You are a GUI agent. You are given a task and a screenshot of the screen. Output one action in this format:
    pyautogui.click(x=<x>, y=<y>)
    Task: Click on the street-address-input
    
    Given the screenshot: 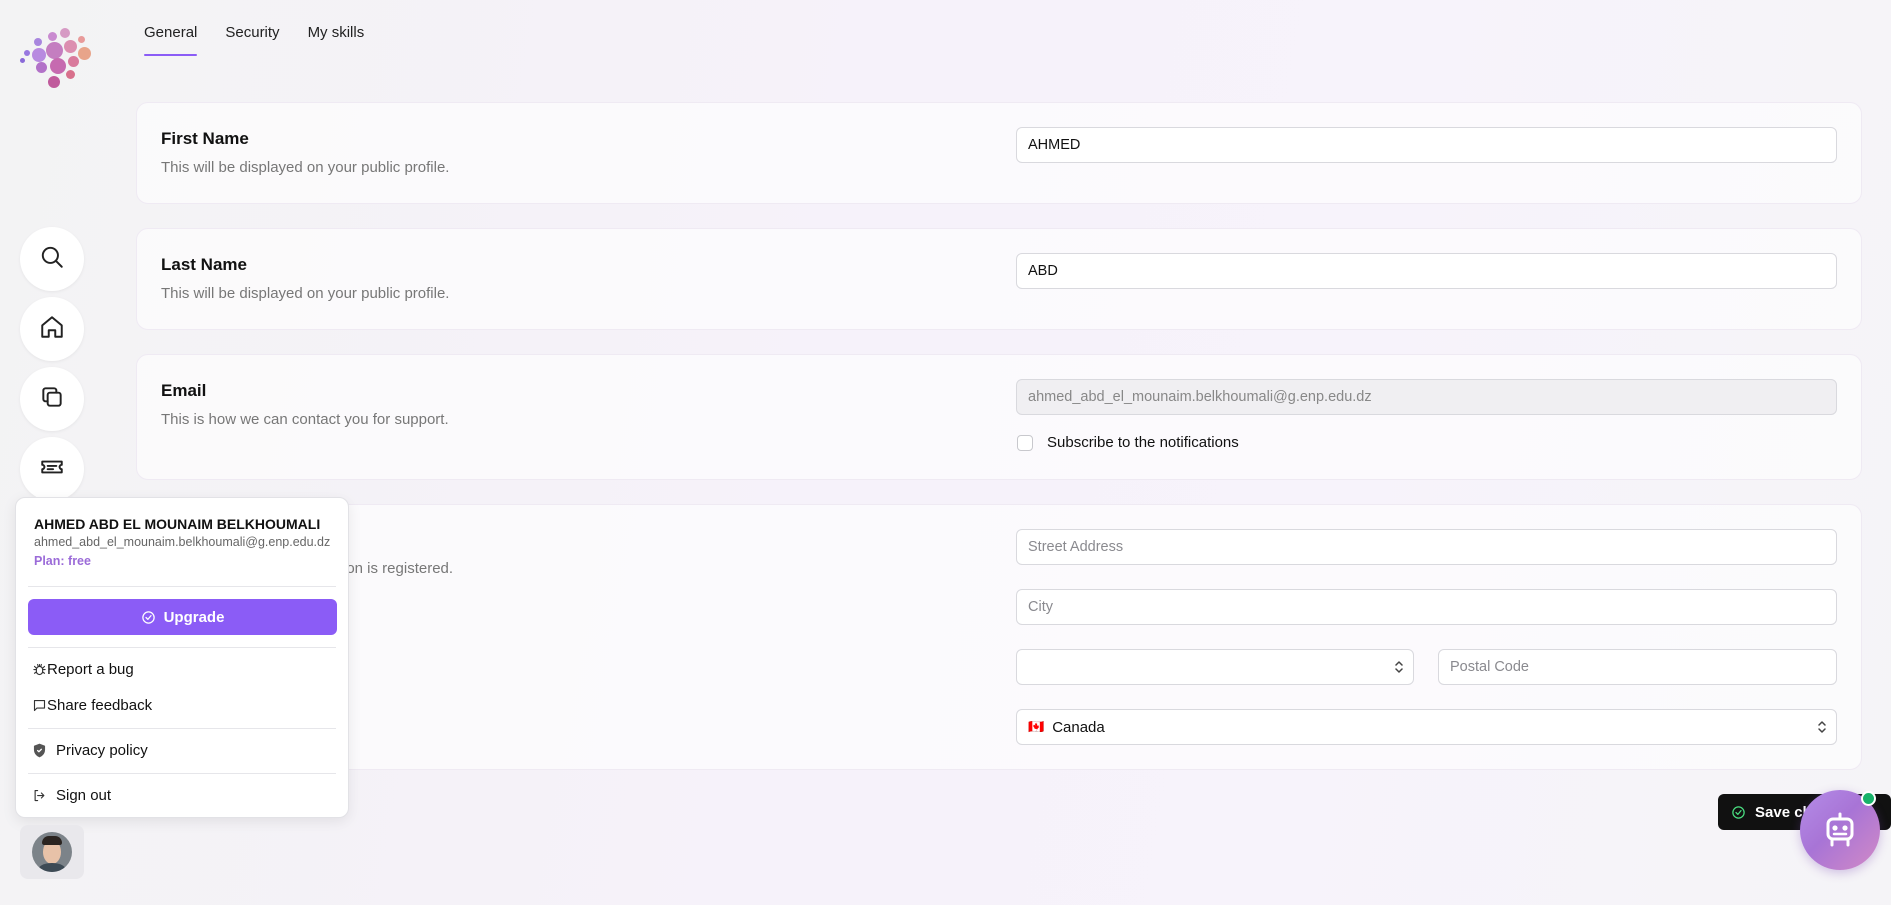 What is the action you would take?
    pyautogui.click(x=1426, y=547)
    